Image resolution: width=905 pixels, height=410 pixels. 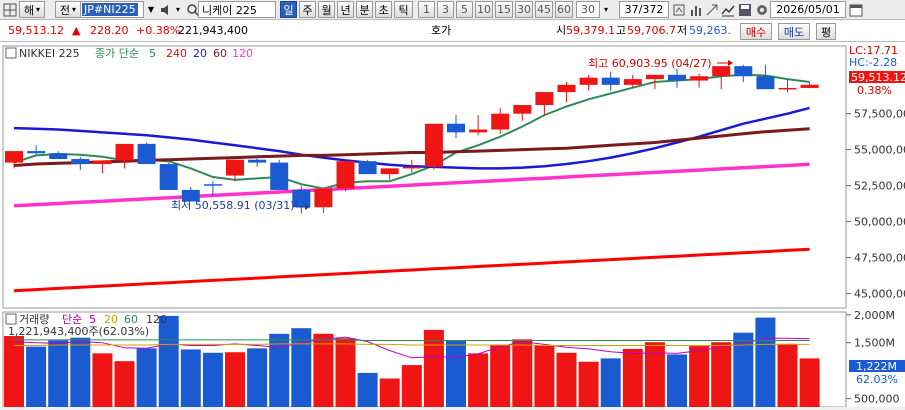 What do you see at coordinates (383, 9) in the screenshot?
I see `period-tab-second: 초` at bounding box center [383, 9].